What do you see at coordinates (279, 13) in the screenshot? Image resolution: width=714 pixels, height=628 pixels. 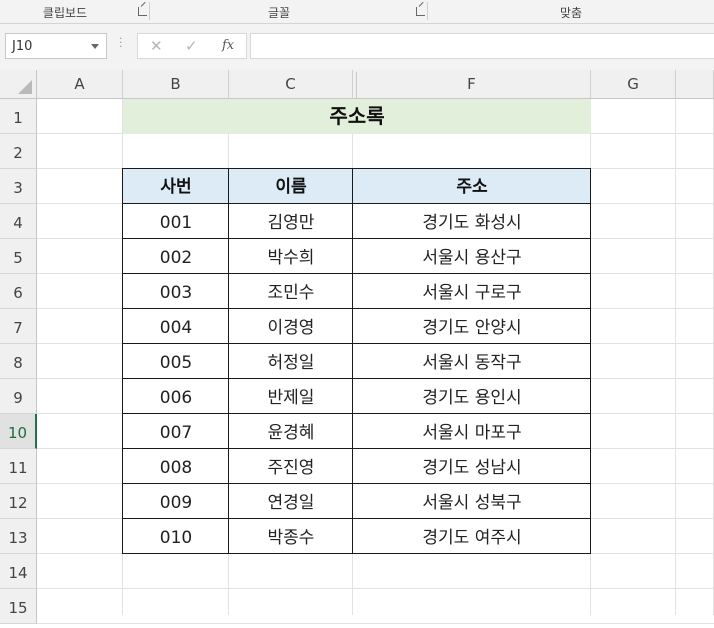 I see `ribbon-group-label: 글꼴` at bounding box center [279, 13].